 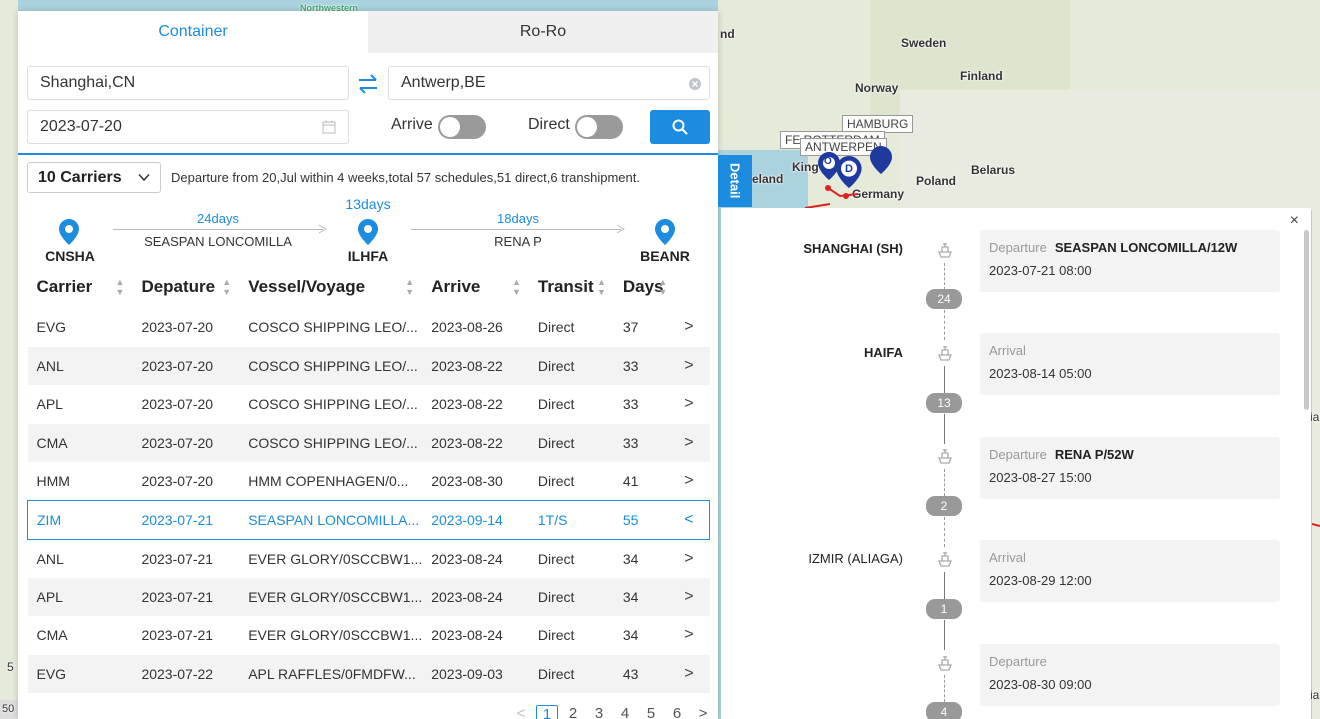 I want to click on col-header-arrive: Arrive ▲ ▼, so click(x=475, y=287).